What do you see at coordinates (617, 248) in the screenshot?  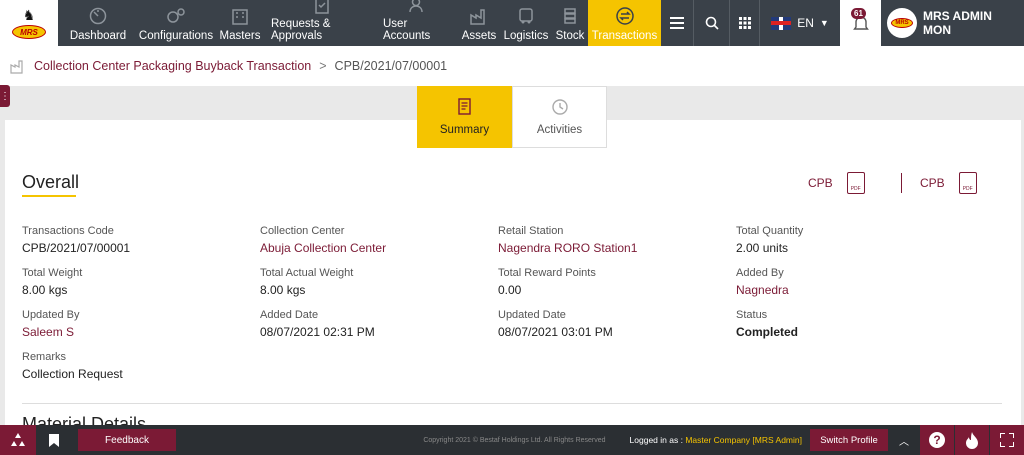 I see `retail-station-link: Nagendra RORO Station1` at bounding box center [617, 248].